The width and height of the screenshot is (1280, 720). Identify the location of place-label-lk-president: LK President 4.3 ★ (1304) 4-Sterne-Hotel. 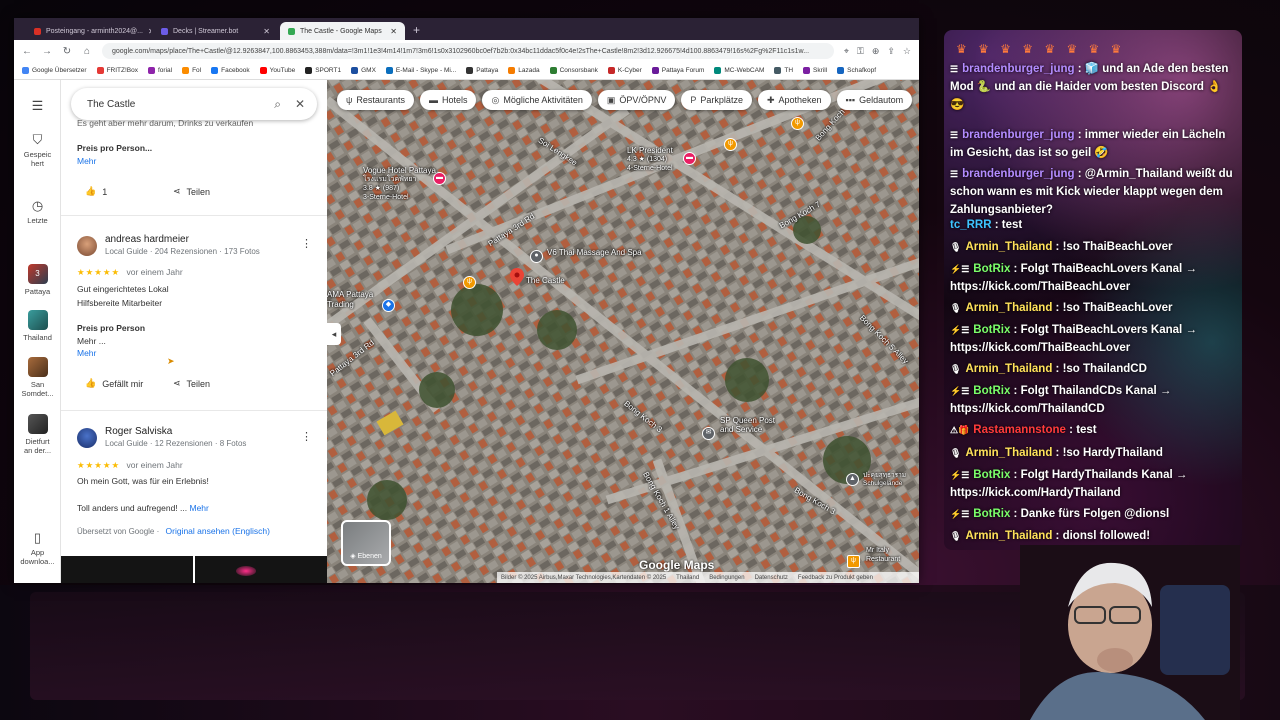
(650, 159).